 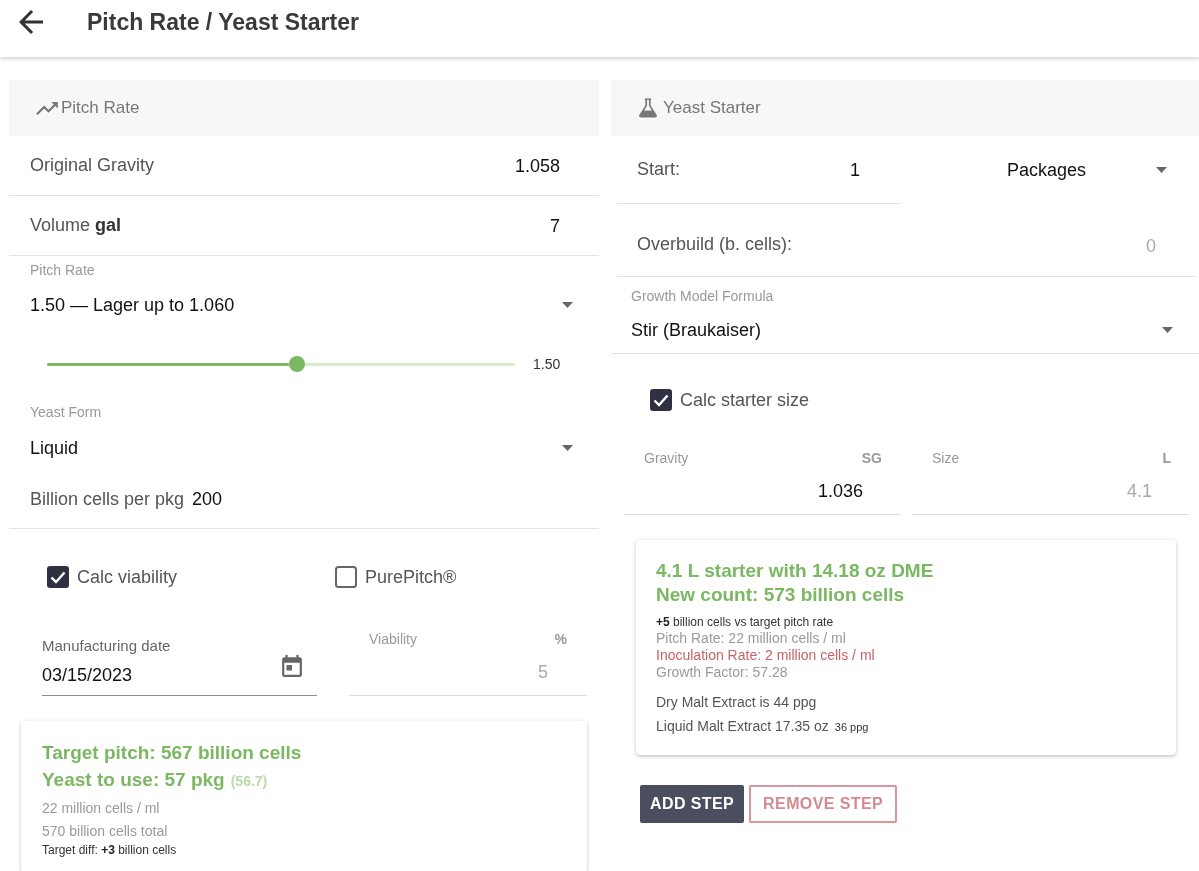 I want to click on field-label: Manufacturing date, so click(x=107, y=646).